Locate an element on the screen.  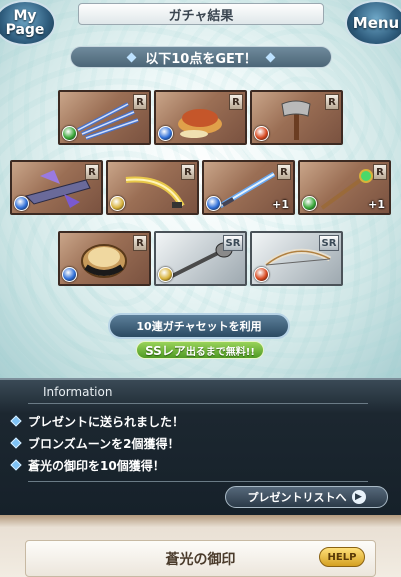
item-detail-panel: 蒼光の御印 HELP is located at coordinates (200, 546).